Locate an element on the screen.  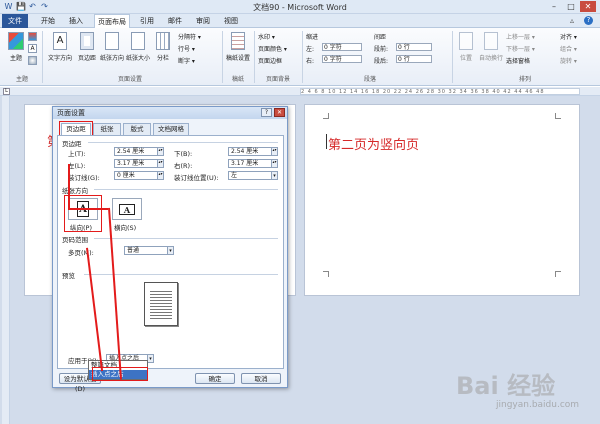
theme-colors-icon is located at coordinates (32, 36).